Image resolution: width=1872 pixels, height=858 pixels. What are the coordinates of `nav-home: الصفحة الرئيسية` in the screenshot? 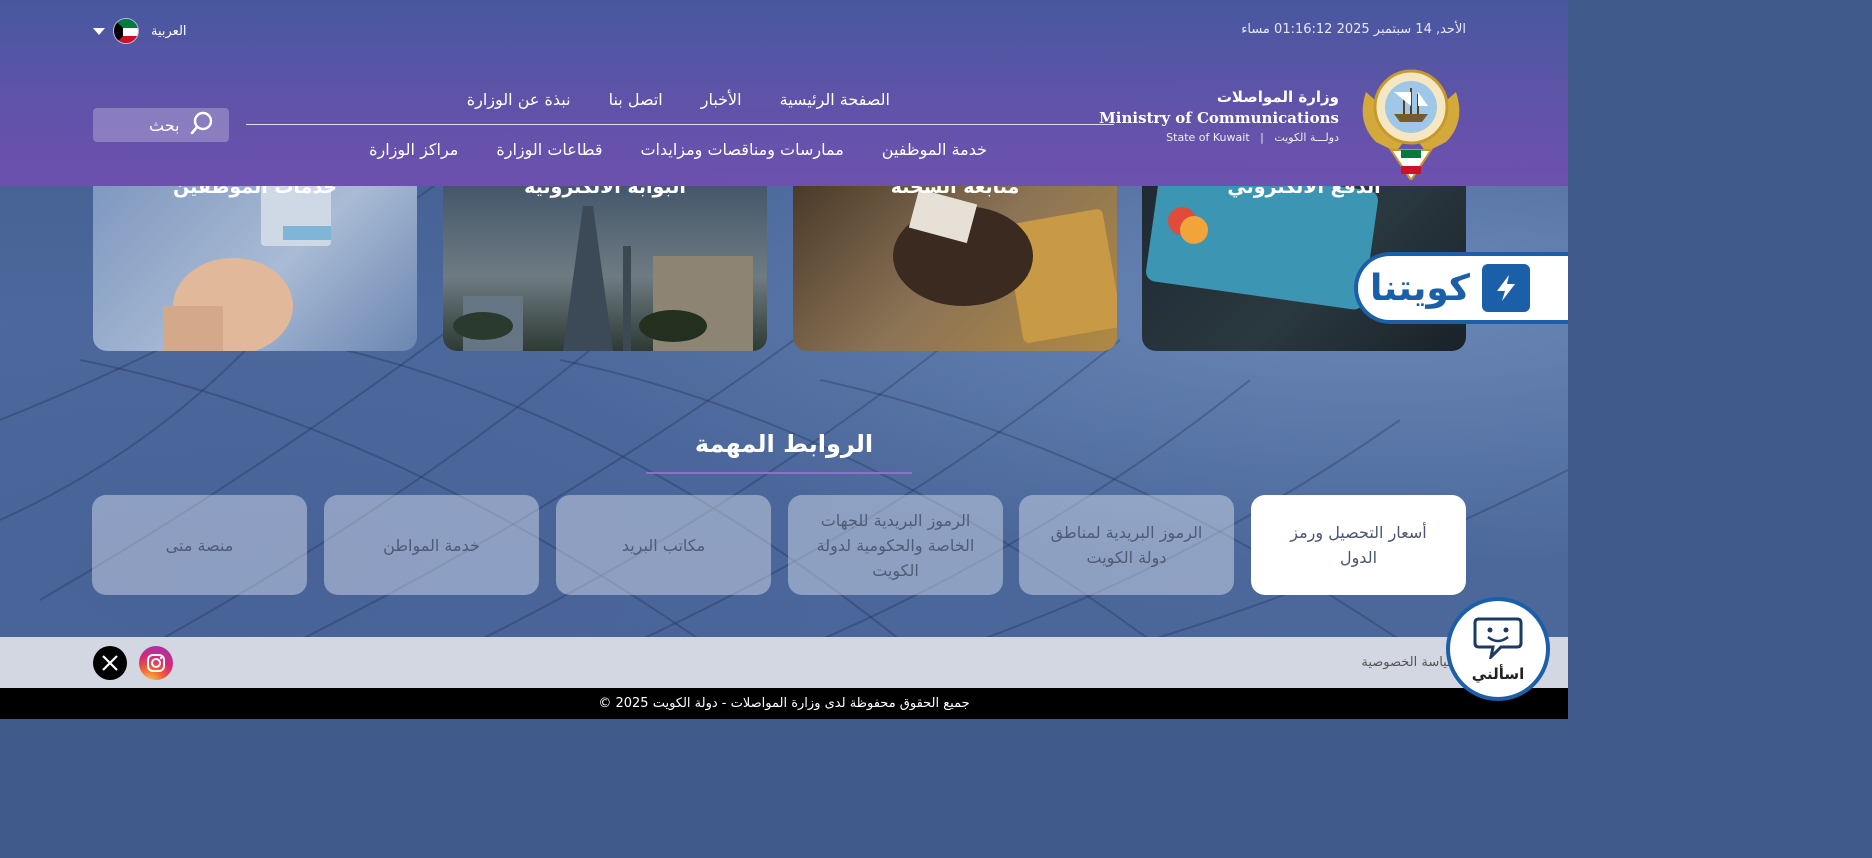 It's located at (835, 99).